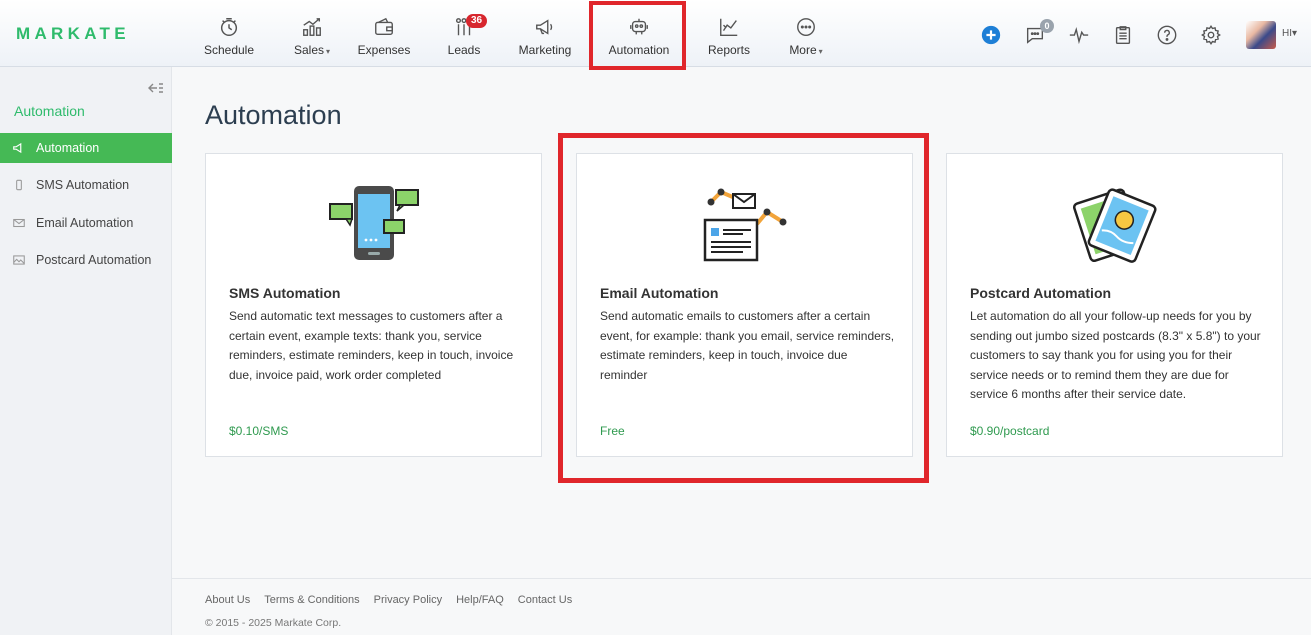  Describe the element at coordinates (1287, 33) in the screenshot. I see `user-initials: HI` at that location.